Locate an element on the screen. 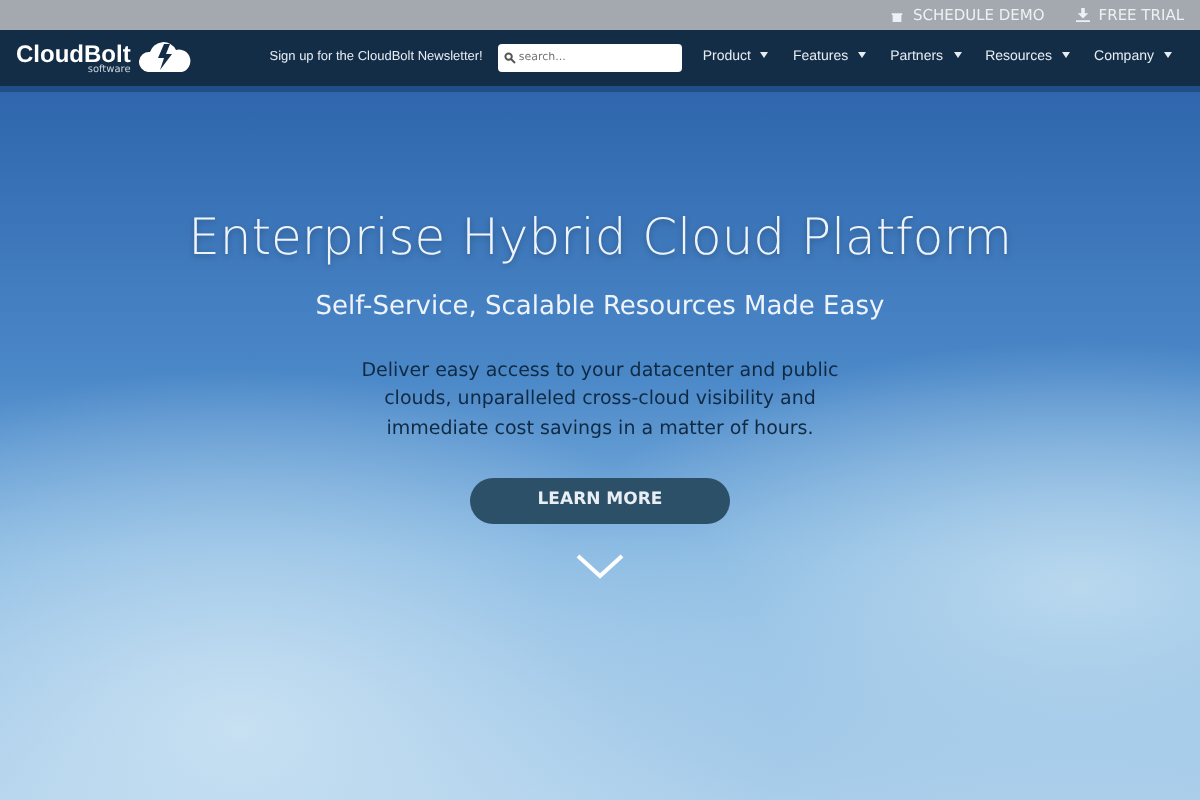 Image resolution: width=1200 pixels, height=800 pixels. learn-more-button: LEARN MORE is located at coordinates (600, 500).